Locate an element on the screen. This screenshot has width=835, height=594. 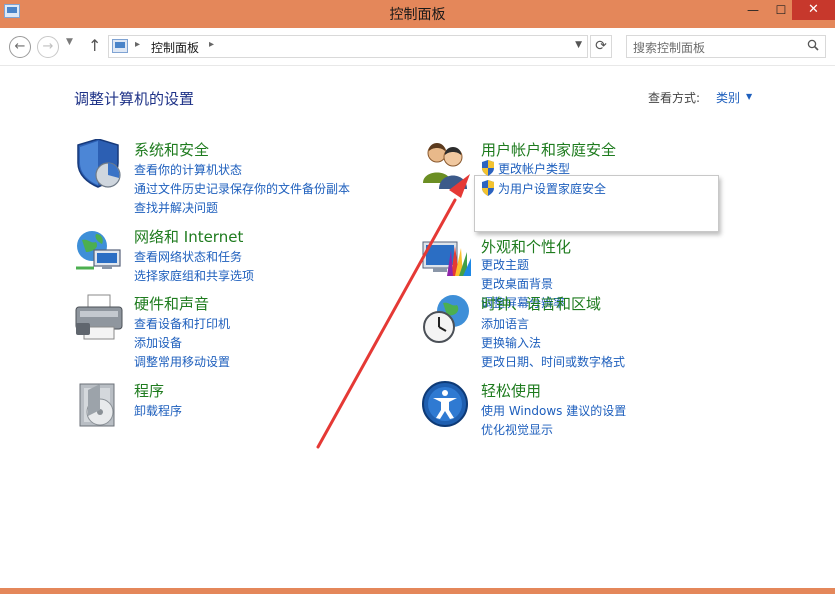
link-homegroup-sharing: 选择家庭组和共享选项 is located at coordinates (194, 275).